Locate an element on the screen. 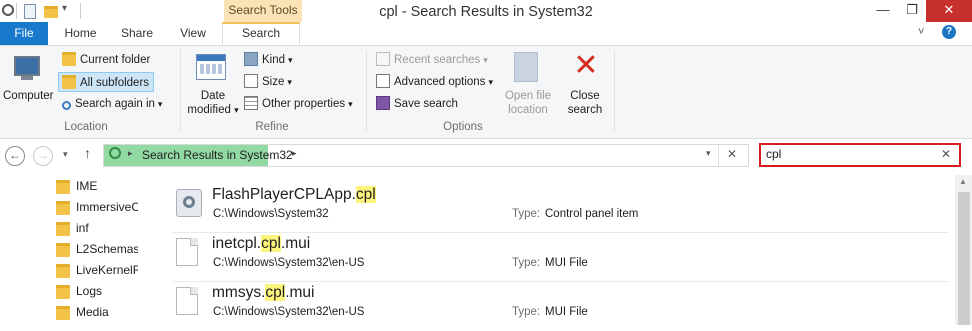  advanced-options-icon is located at coordinates (383, 81).